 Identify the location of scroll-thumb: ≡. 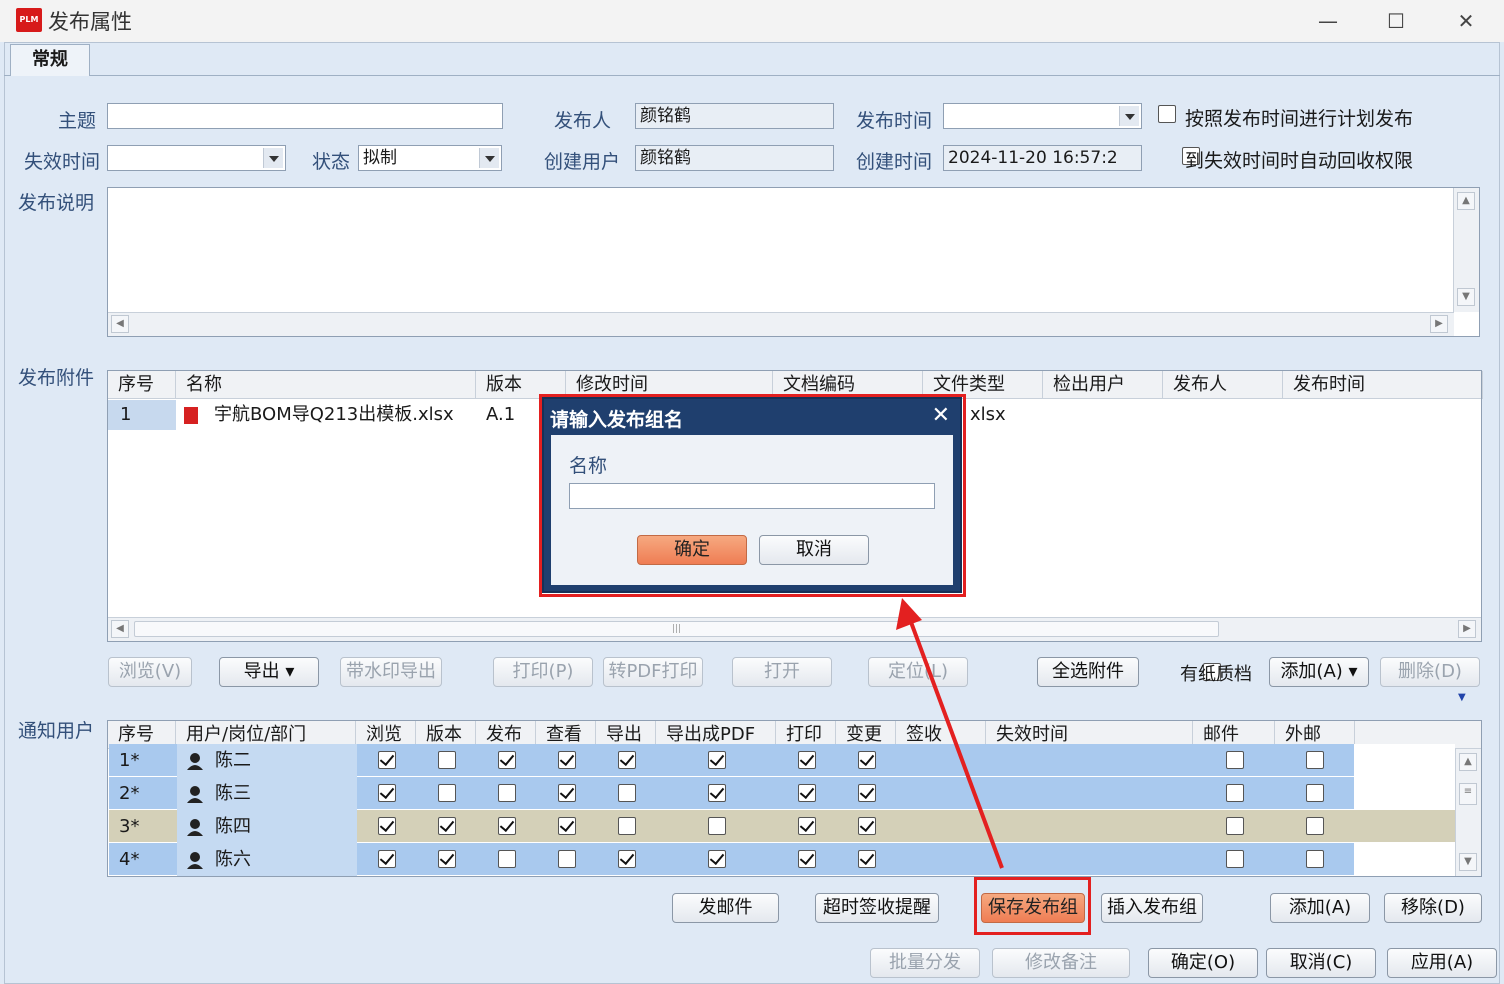
(1468, 794).